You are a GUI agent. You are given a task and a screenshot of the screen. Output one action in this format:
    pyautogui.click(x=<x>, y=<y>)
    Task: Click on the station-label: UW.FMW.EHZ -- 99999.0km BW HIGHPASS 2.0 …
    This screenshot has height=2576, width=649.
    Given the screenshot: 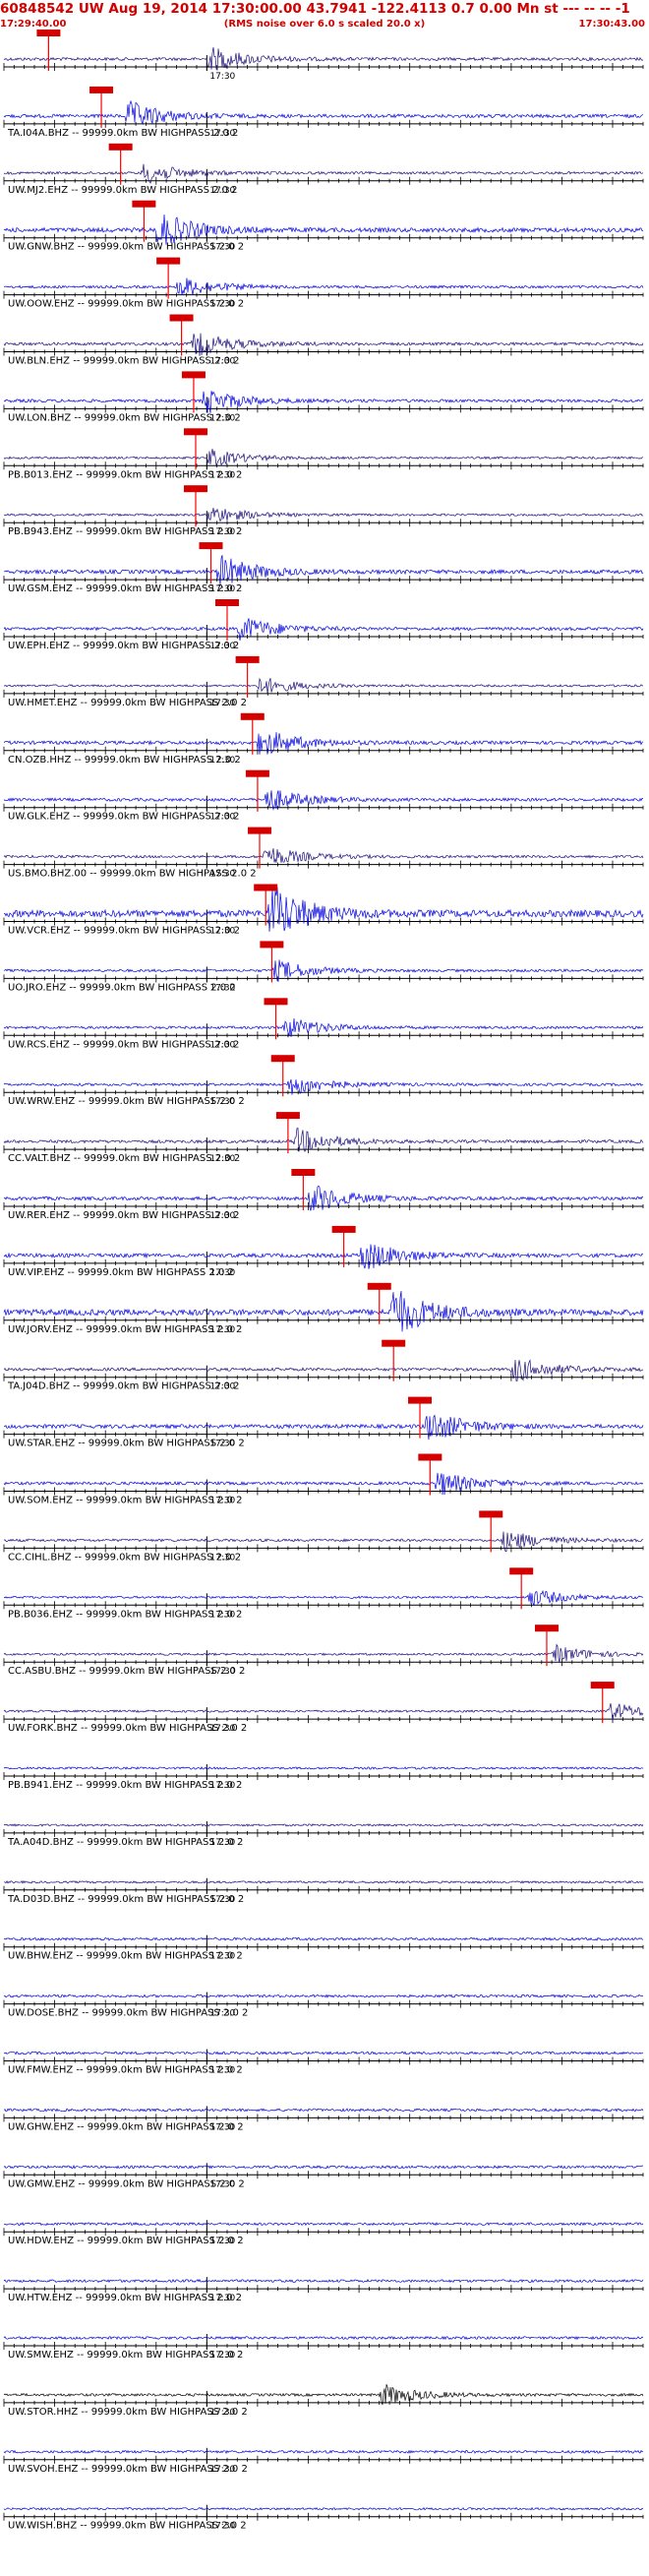 What is the action you would take?
    pyautogui.click(x=125, y=2070)
    